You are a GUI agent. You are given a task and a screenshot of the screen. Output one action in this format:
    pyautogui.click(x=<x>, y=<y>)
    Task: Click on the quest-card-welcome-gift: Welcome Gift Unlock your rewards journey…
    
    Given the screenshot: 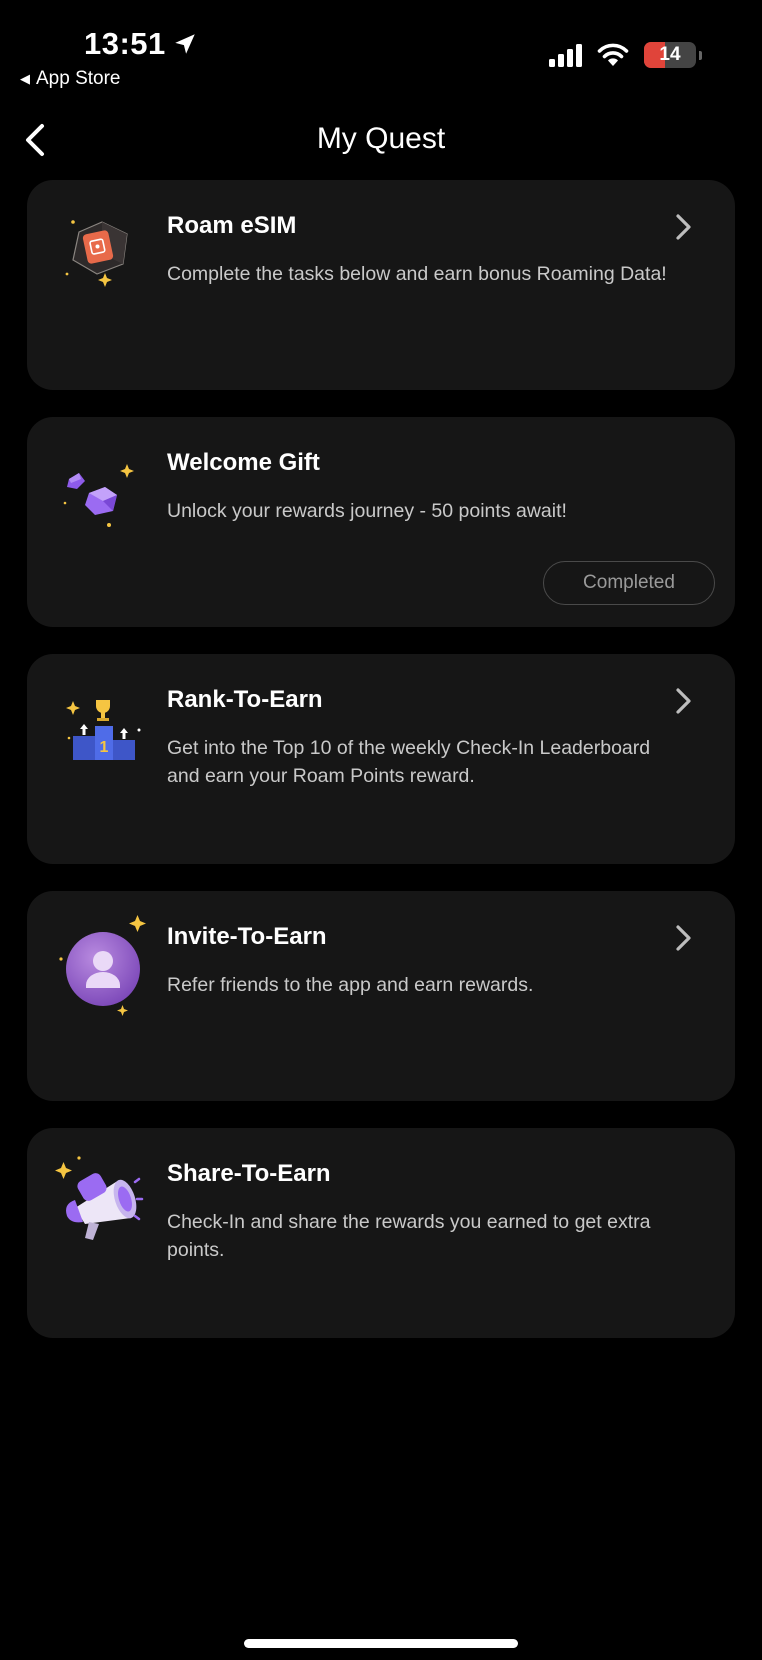 What is the action you would take?
    pyautogui.click(x=381, y=522)
    